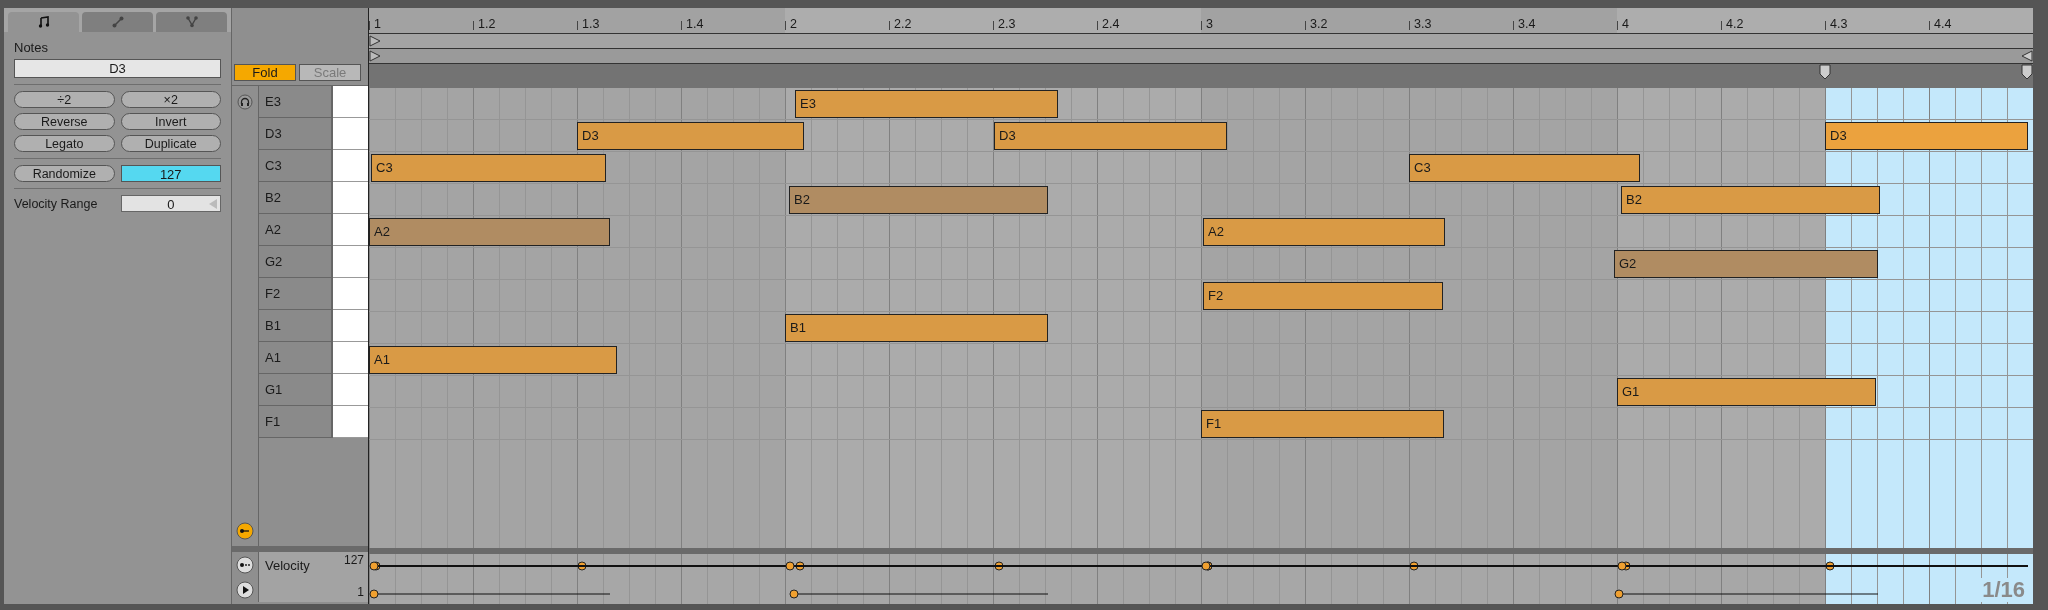 Image resolution: width=2048 pixels, height=610 pixels. I want to click on midi-note: E3, so click(926, 104).